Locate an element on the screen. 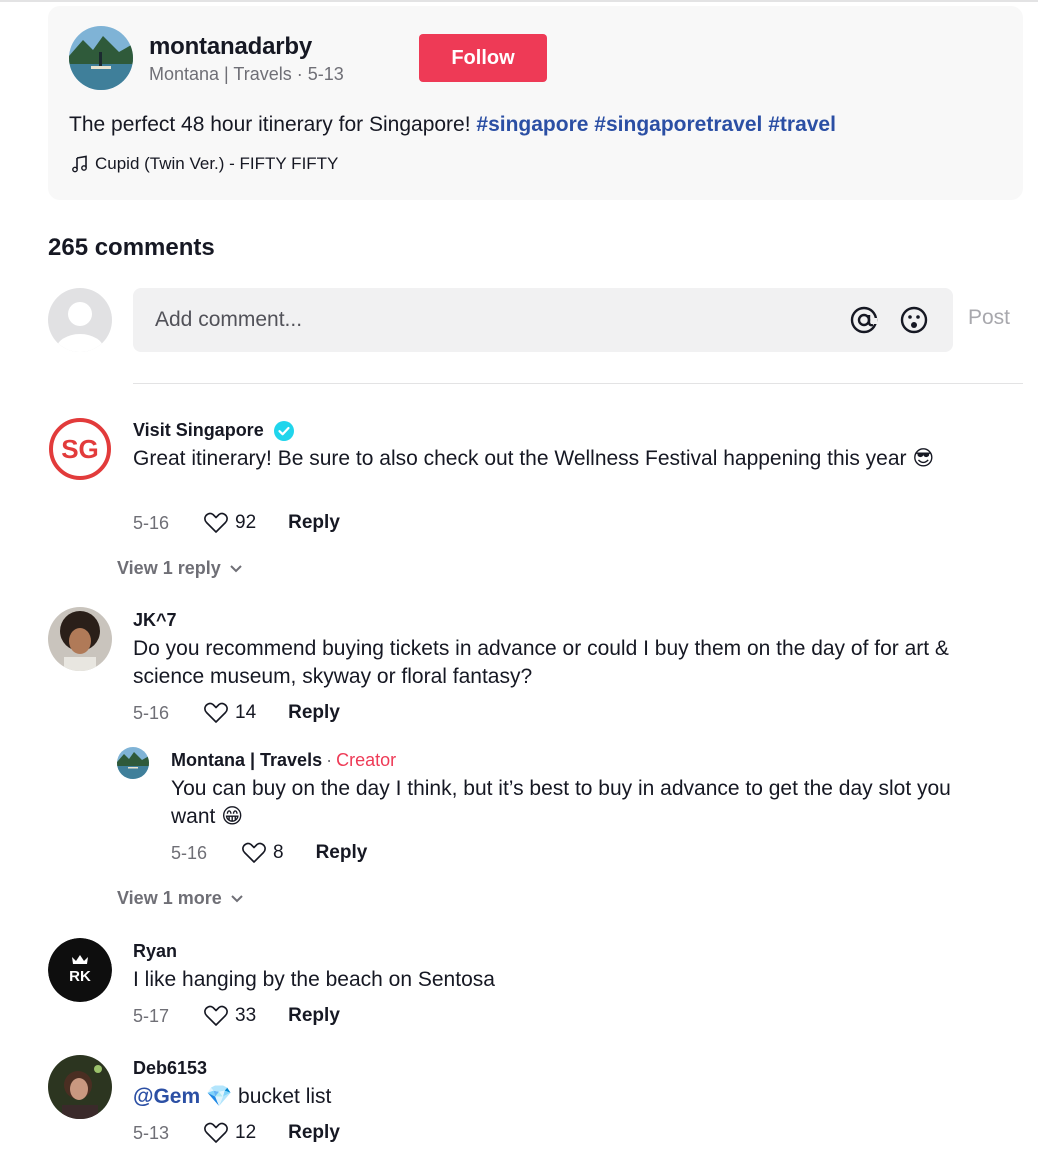 Image resolution: width=1038 pixels, height=1152 pixels. verified-badge-icon is located at coordinates (283, 430).